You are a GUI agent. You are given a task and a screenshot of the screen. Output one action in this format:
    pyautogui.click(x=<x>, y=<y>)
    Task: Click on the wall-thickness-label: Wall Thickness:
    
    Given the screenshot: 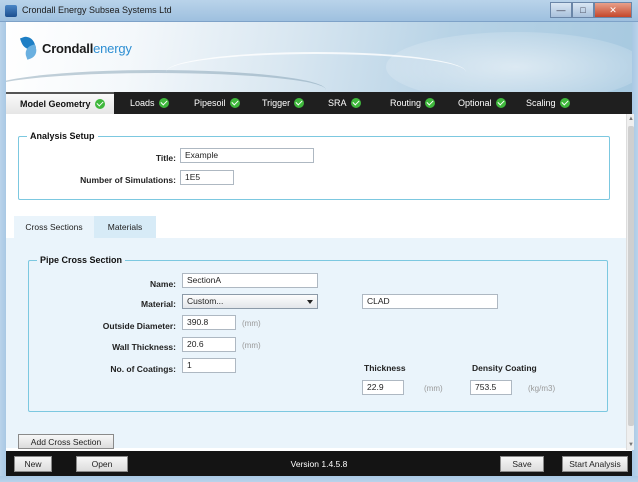 What is the action you would take?
    pyautogui.click(x=144, y=347)
    